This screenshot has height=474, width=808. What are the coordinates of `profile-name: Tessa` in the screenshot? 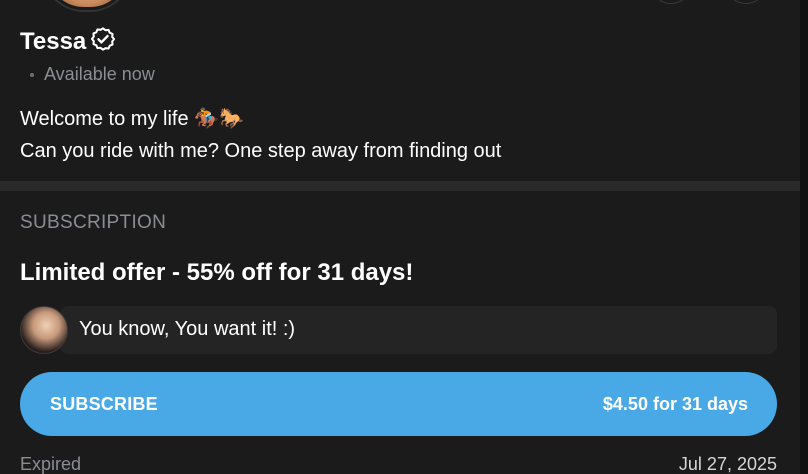 It's located at (53, 41).